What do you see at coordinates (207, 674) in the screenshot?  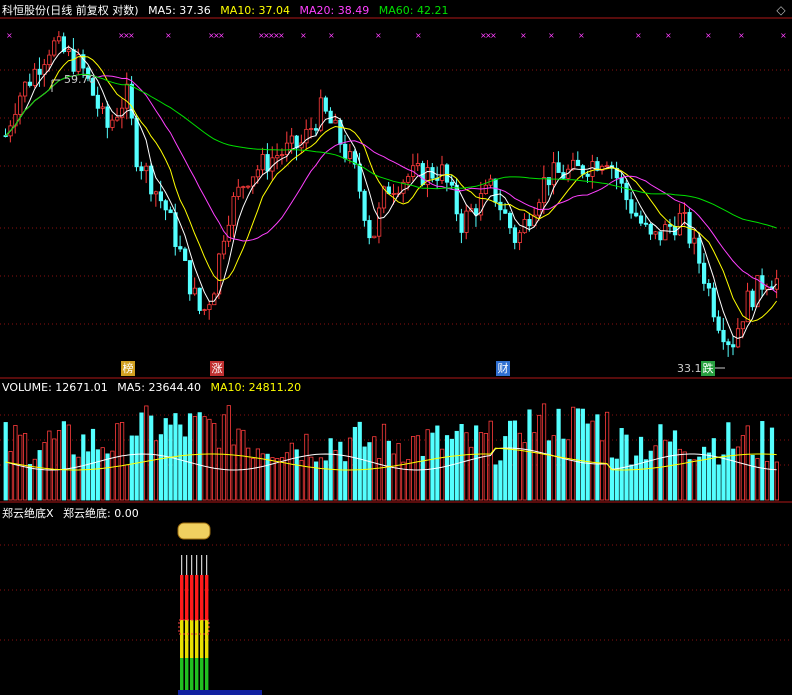 I see `indicator-bar-green` at bounding box center [207, 674].